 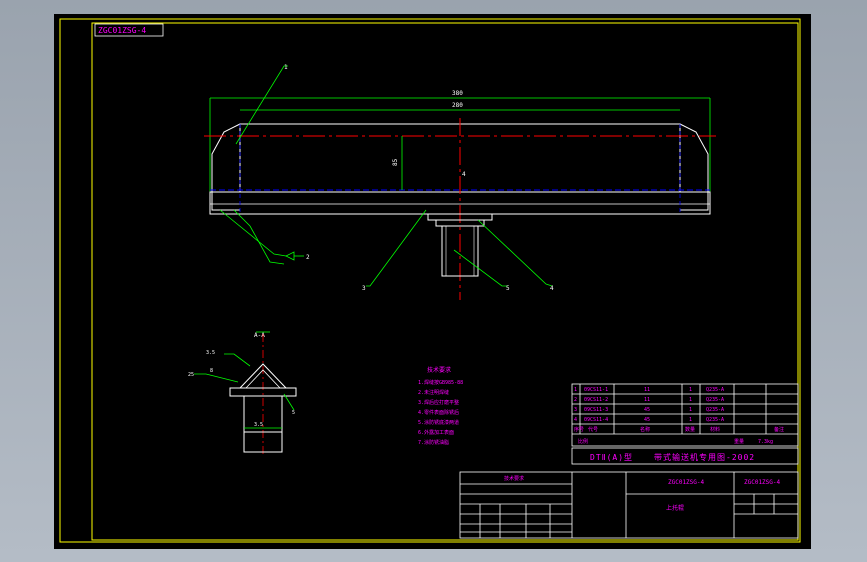 What do you see at coordinates (593, 429) in the screenshot?
I see `parts-header-code: 代号` at bounding box center [593, 429].